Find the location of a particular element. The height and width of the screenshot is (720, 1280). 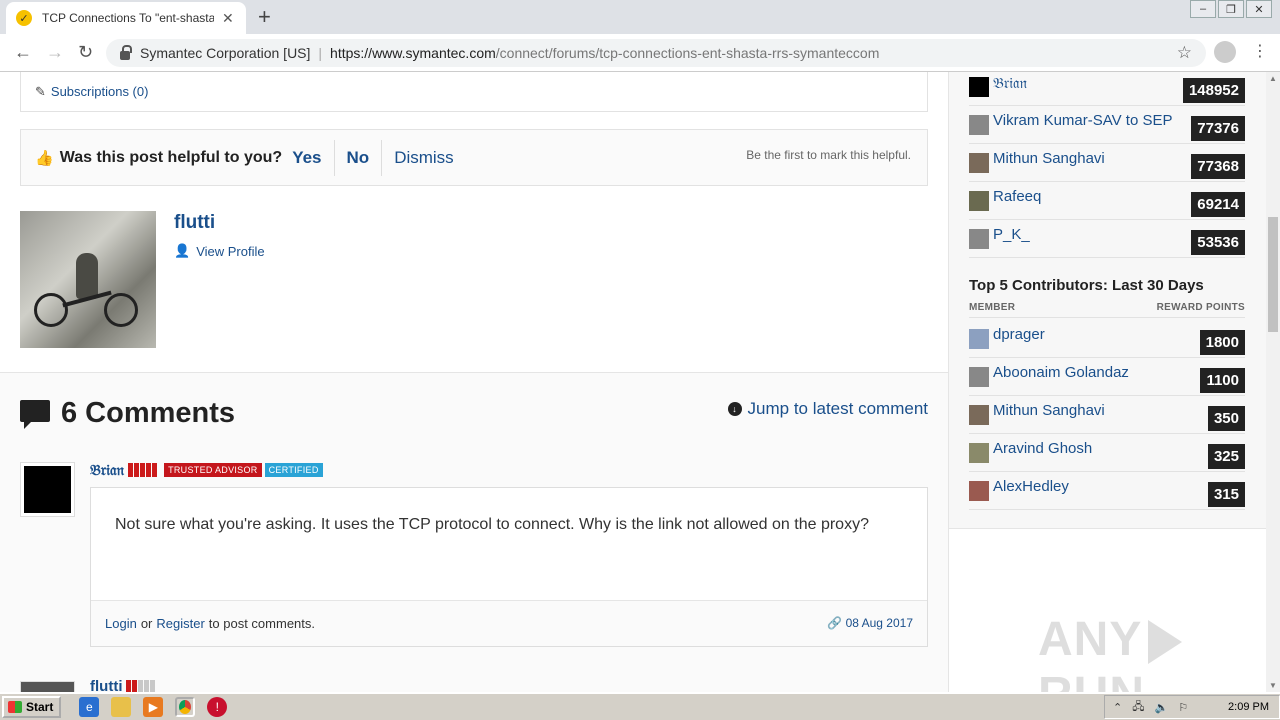

subscriptions-link: Subscriptions (0) is located at coordinates (100, 91).